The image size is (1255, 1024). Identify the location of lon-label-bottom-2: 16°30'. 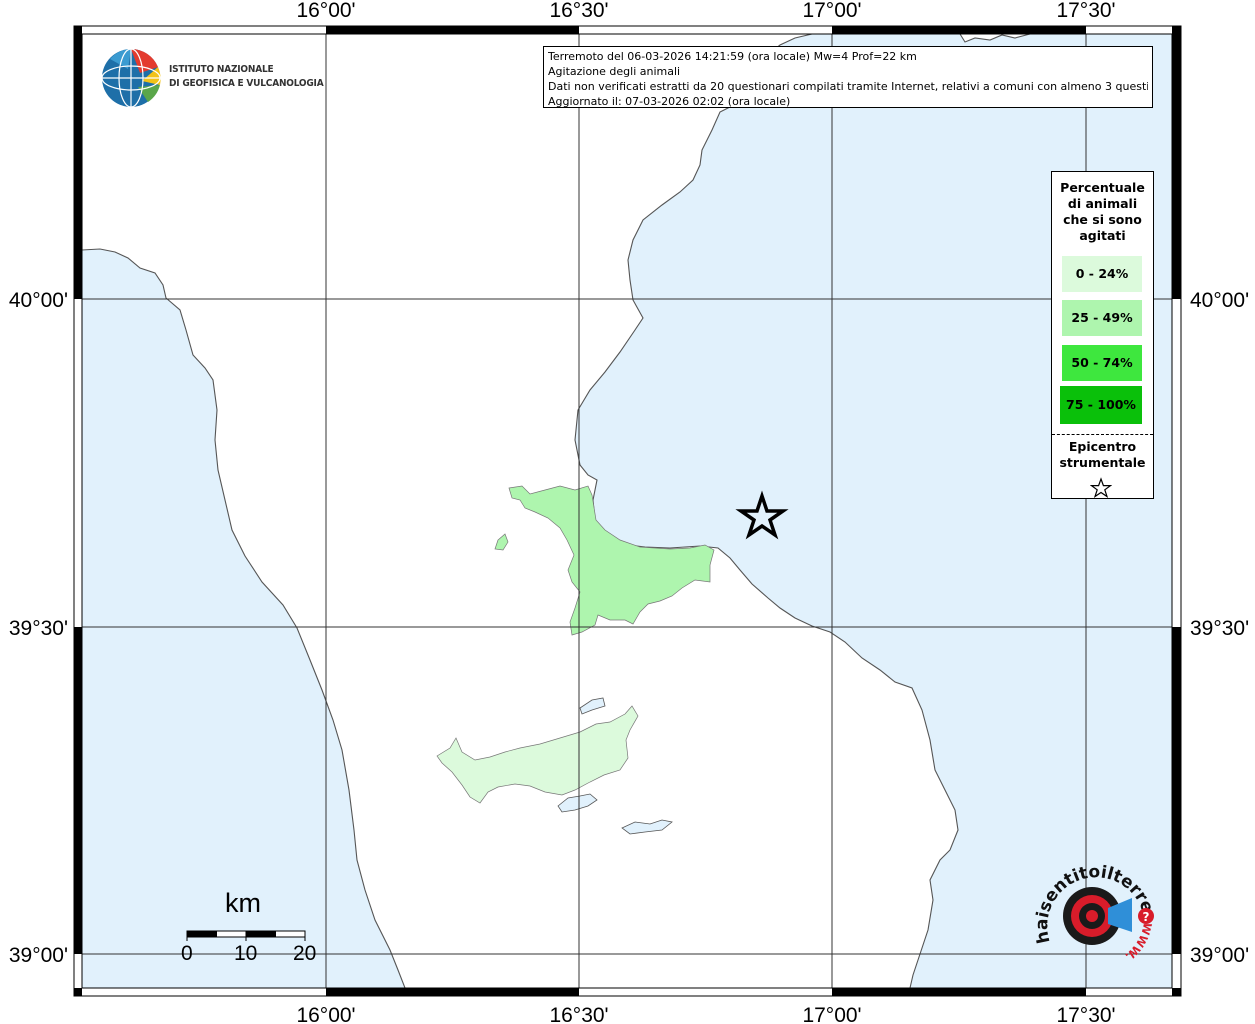
(578, 1014).